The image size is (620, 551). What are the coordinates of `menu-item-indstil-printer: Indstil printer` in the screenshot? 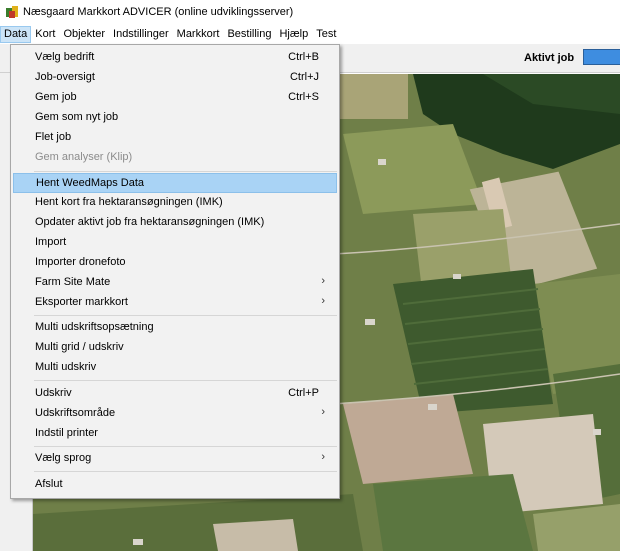 It's located at (175, 434).